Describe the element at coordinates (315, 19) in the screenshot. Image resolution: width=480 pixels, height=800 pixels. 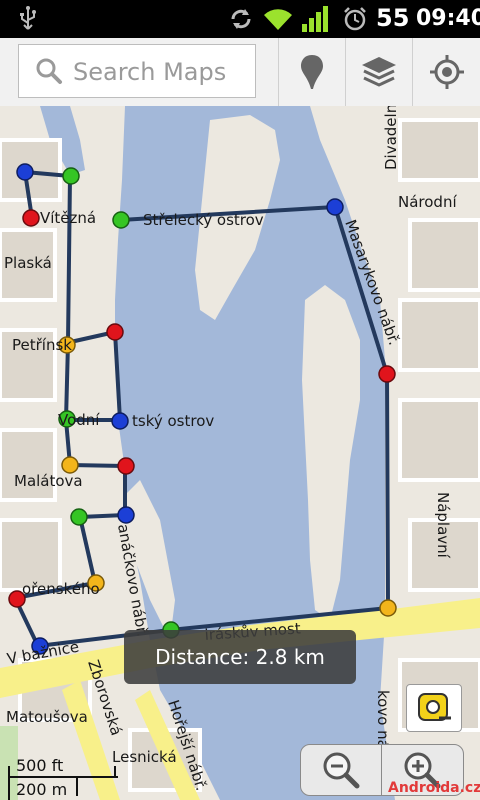
I see `signal-icon` at that location.